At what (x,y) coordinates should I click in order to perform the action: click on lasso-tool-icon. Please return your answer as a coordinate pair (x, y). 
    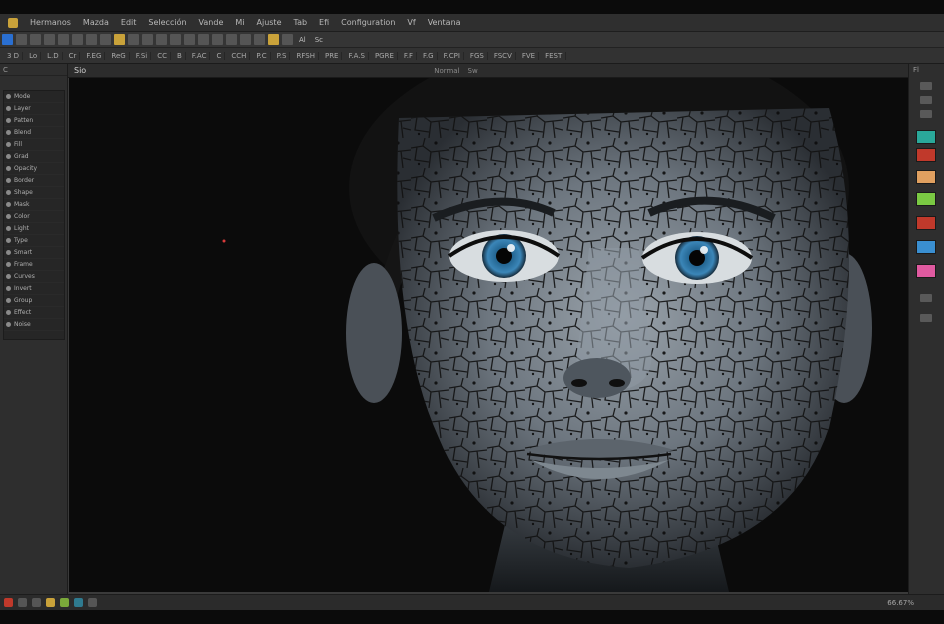
    Looking at the image, I should click on (35, 39).